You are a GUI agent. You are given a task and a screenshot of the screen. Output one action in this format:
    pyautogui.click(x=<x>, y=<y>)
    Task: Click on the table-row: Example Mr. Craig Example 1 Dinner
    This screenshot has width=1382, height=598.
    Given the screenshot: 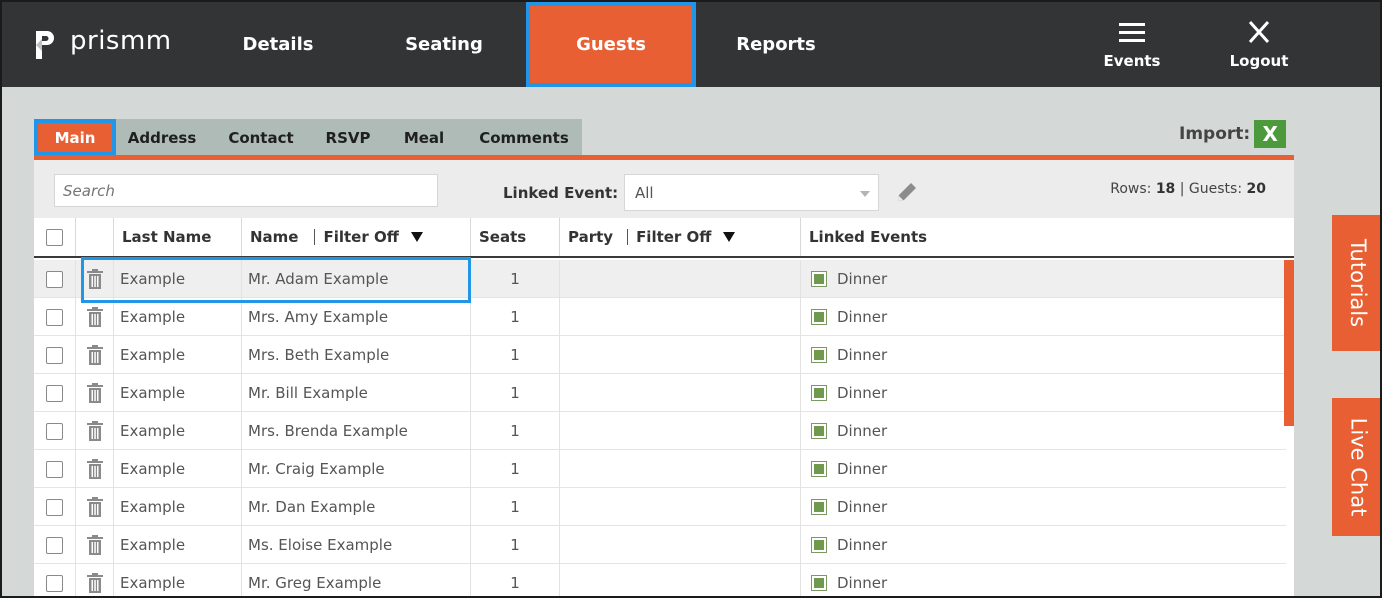 What is the action you would take?
    pyautogui.click(x=660, y=469)
    